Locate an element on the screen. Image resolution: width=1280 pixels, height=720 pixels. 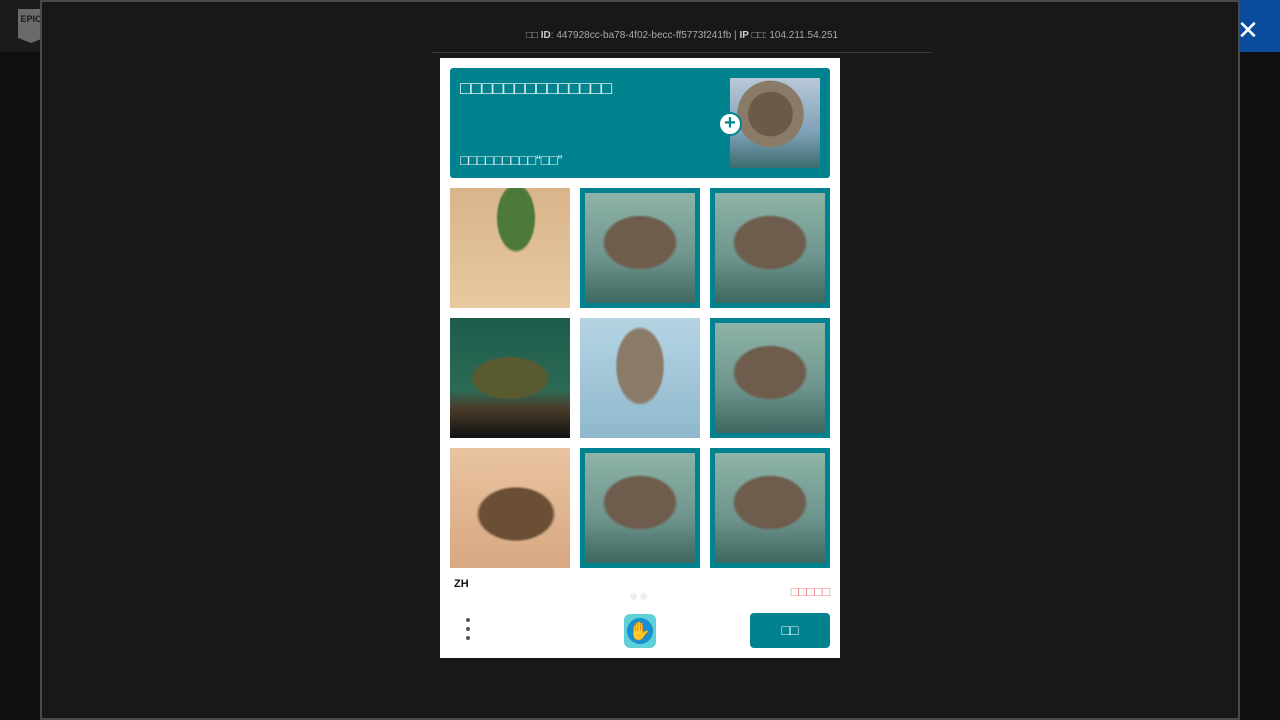
page-dots is located at coordinates (640, 596).